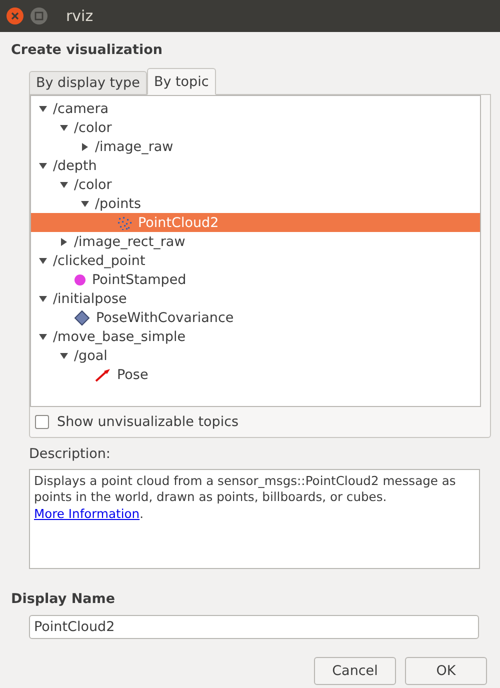  Describe the element at coordinates (255, 204) in the screenshot. I see `topic-tree-item: /points` at that location.